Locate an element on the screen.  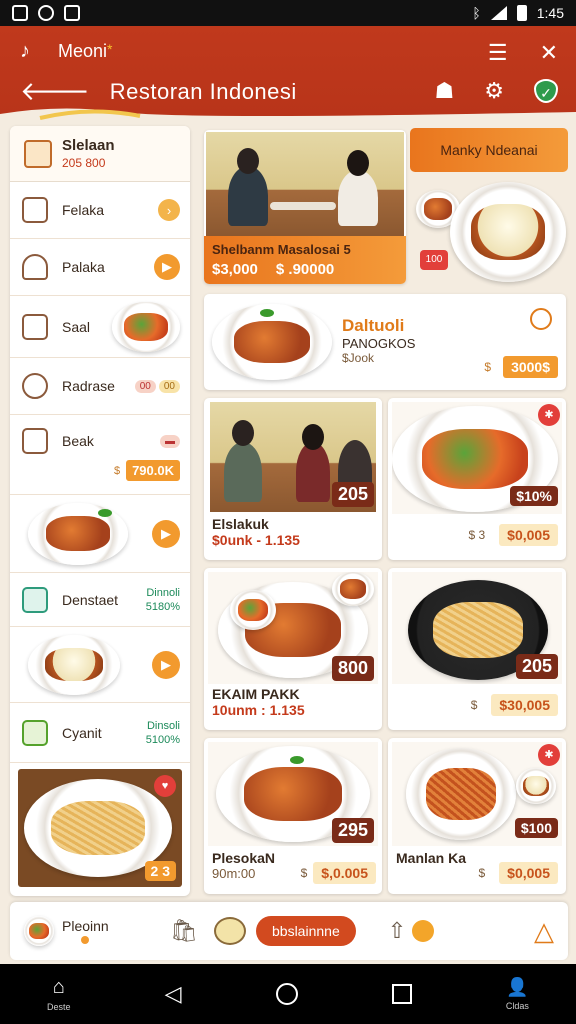
home-nav-button: ⌂ Deste is located at coordinates (59, 994).